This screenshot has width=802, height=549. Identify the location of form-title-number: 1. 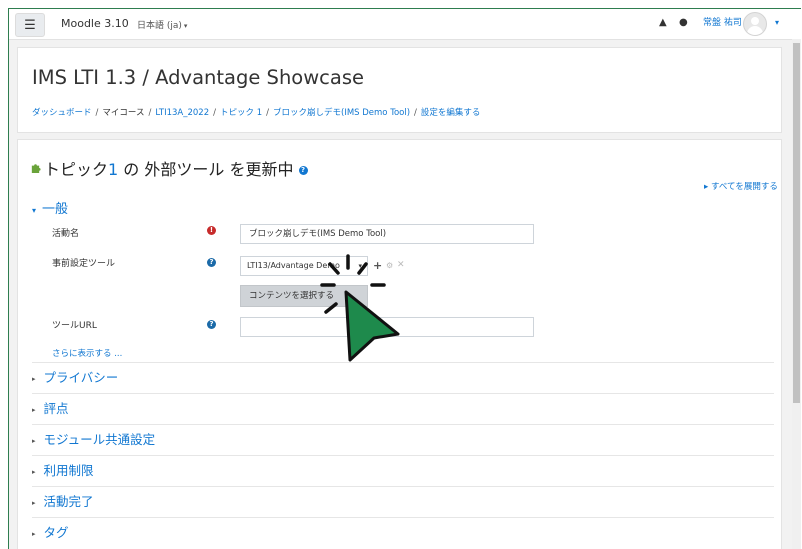
(113, 169).